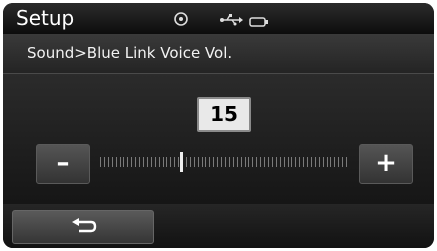 The width and height of the screenshot is (437, 251). I want to click on status-bar: Setup, so click(218, 18).